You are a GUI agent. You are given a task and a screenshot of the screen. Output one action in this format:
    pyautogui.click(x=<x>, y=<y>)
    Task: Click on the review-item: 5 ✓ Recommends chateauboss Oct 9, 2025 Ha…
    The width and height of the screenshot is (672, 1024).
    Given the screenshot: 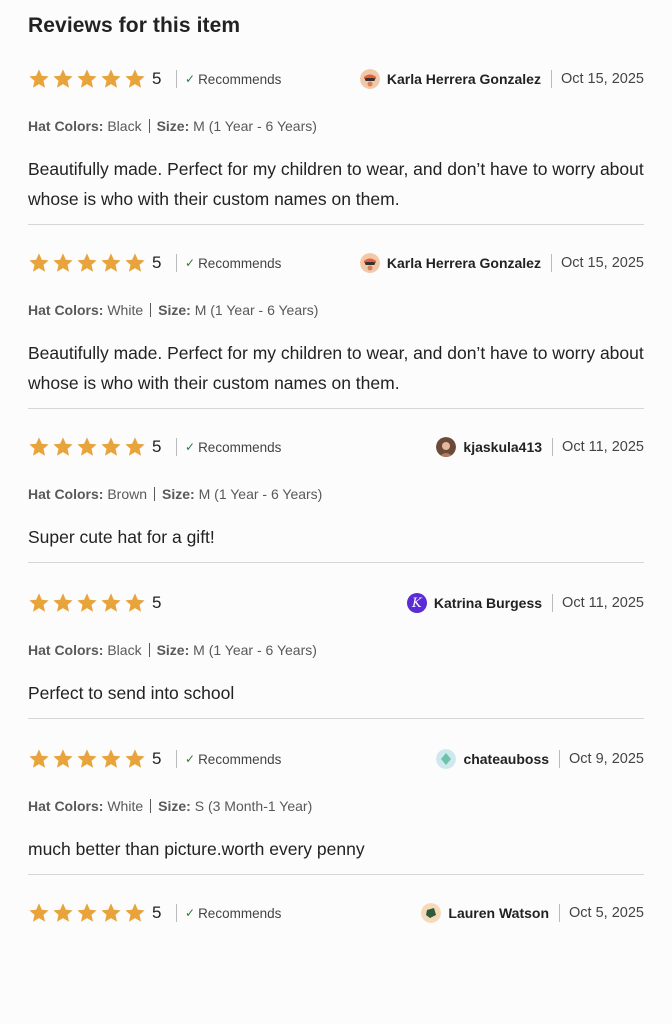 What is the action you would take?
    pyautogui.click(x=336, y=797)
    